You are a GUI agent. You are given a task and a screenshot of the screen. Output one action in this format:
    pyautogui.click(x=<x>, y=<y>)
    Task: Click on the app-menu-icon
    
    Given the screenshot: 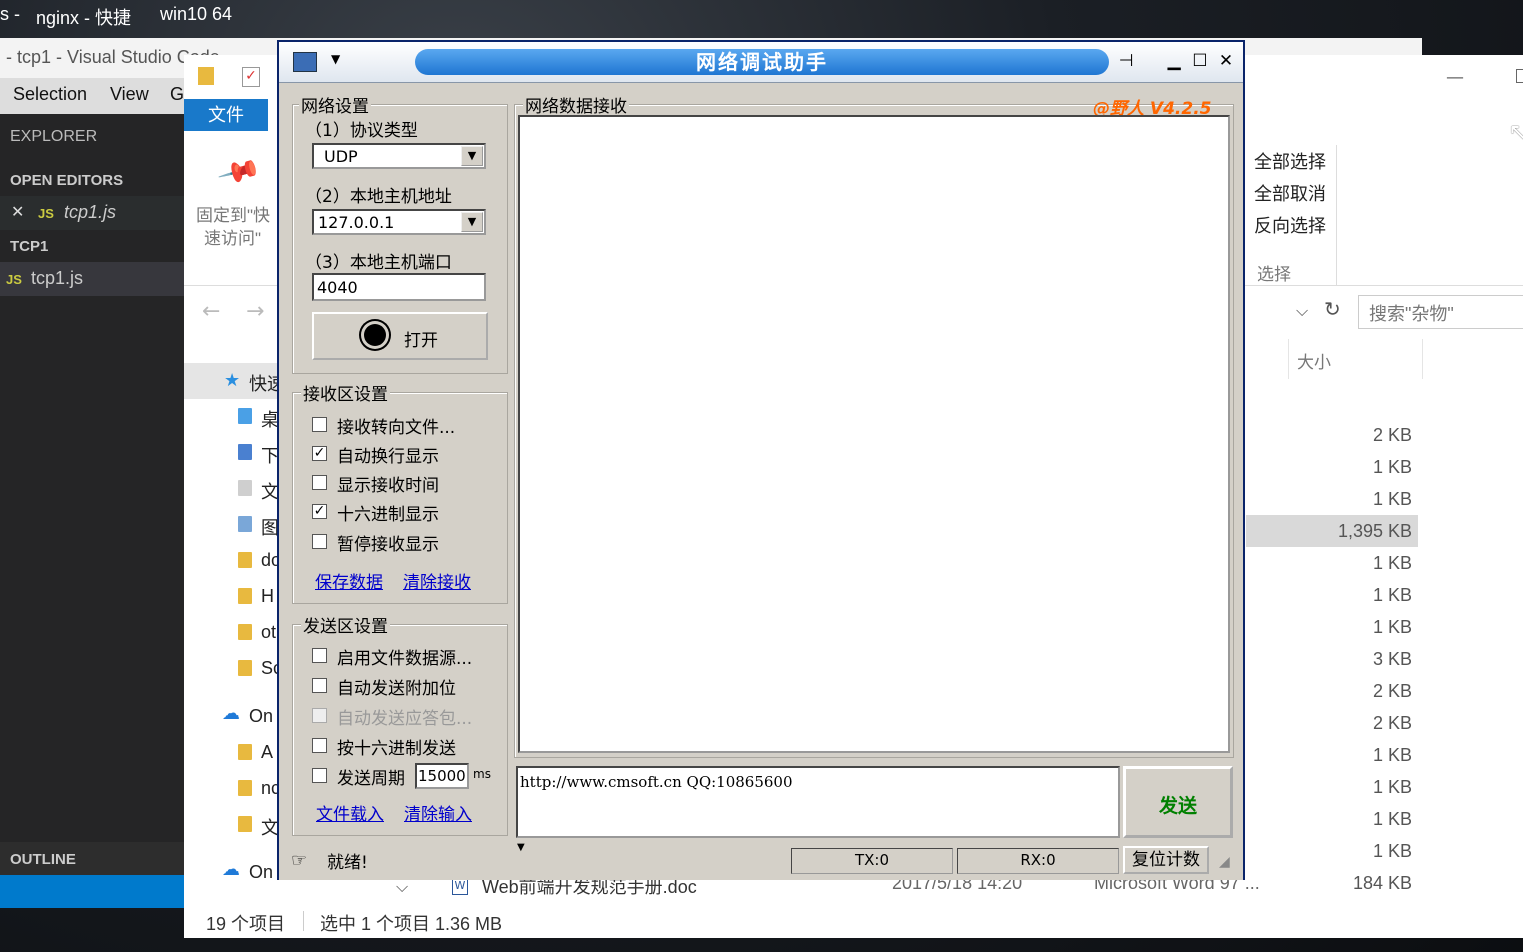 What is the action you would take?
    pyautogui.click(x=305, y=62)
    